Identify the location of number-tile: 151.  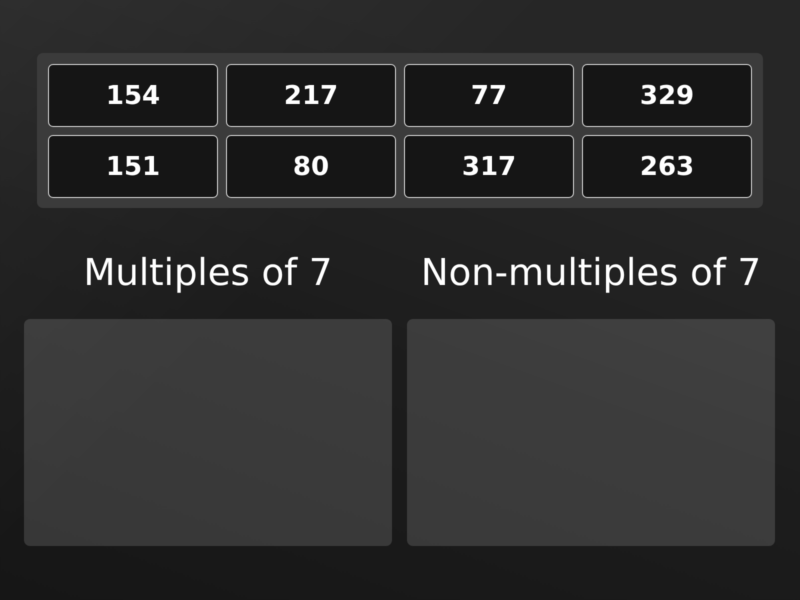
(133, 166).